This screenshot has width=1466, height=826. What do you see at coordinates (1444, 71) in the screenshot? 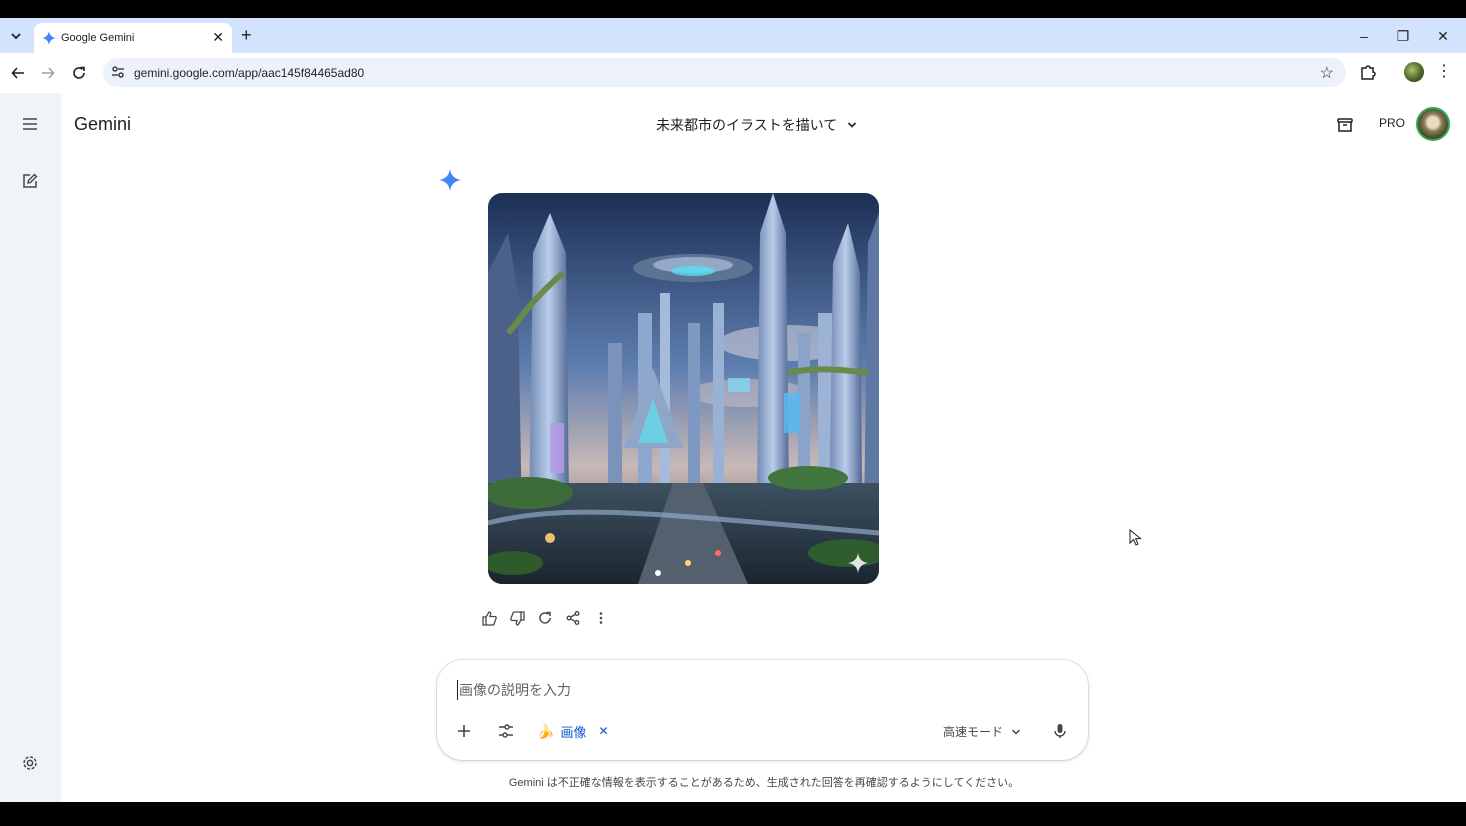
I see `chrome-menu-icon: ⋮` at bounding box center [1444, 71].